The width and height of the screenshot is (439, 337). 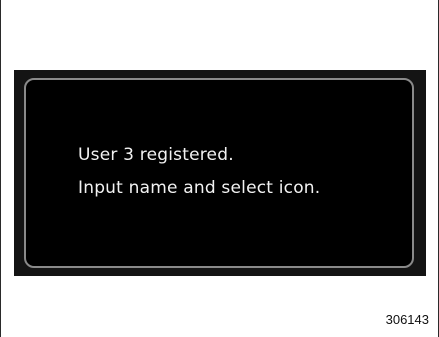 What do you see at coordinates (407, 319) in the screenshot?
I see `figure-number: 306143` at bounding box center [407, 319].